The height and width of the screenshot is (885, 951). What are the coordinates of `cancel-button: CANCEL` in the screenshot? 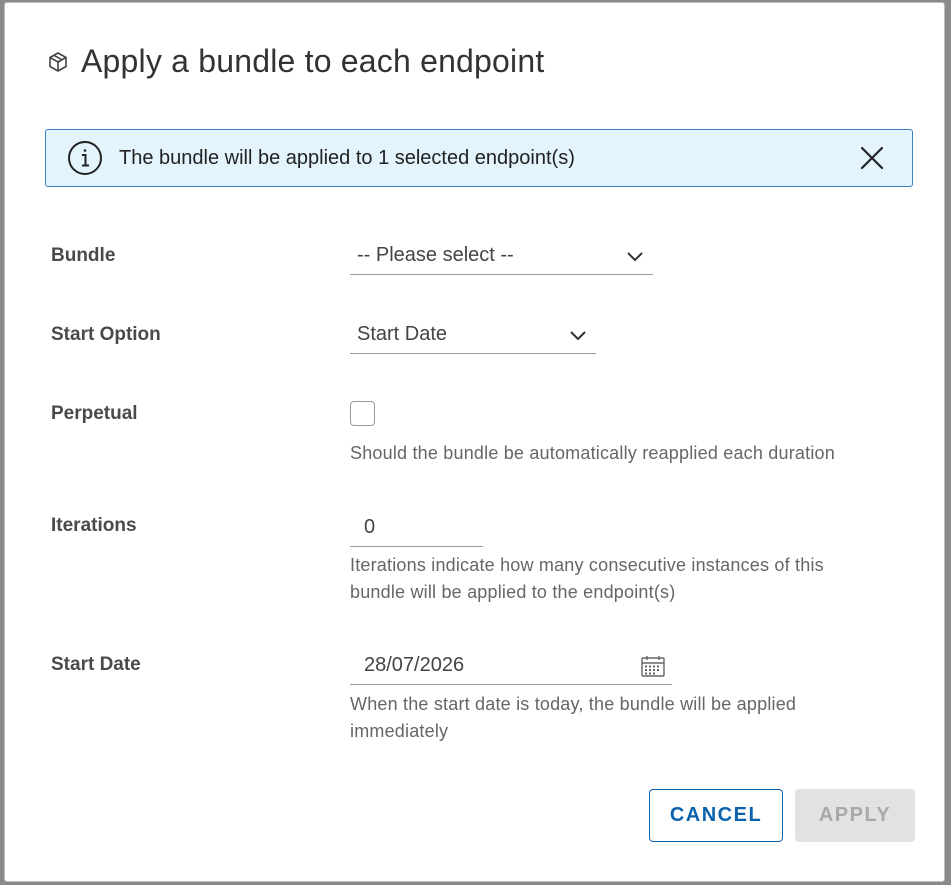 It's located at (716, 815).